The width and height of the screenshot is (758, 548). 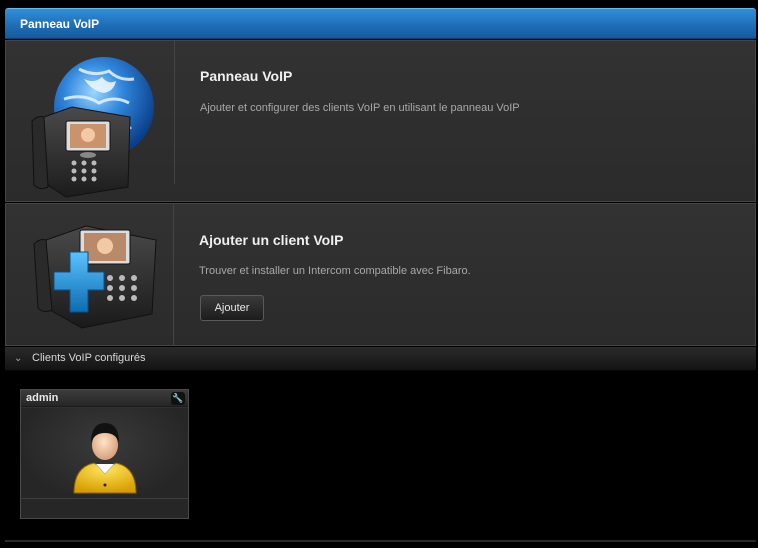 What do you see at coordinates (104, 398) in the screenshot?
I see `client-card-header: admin 🔧` at bounding box center [104, 398].